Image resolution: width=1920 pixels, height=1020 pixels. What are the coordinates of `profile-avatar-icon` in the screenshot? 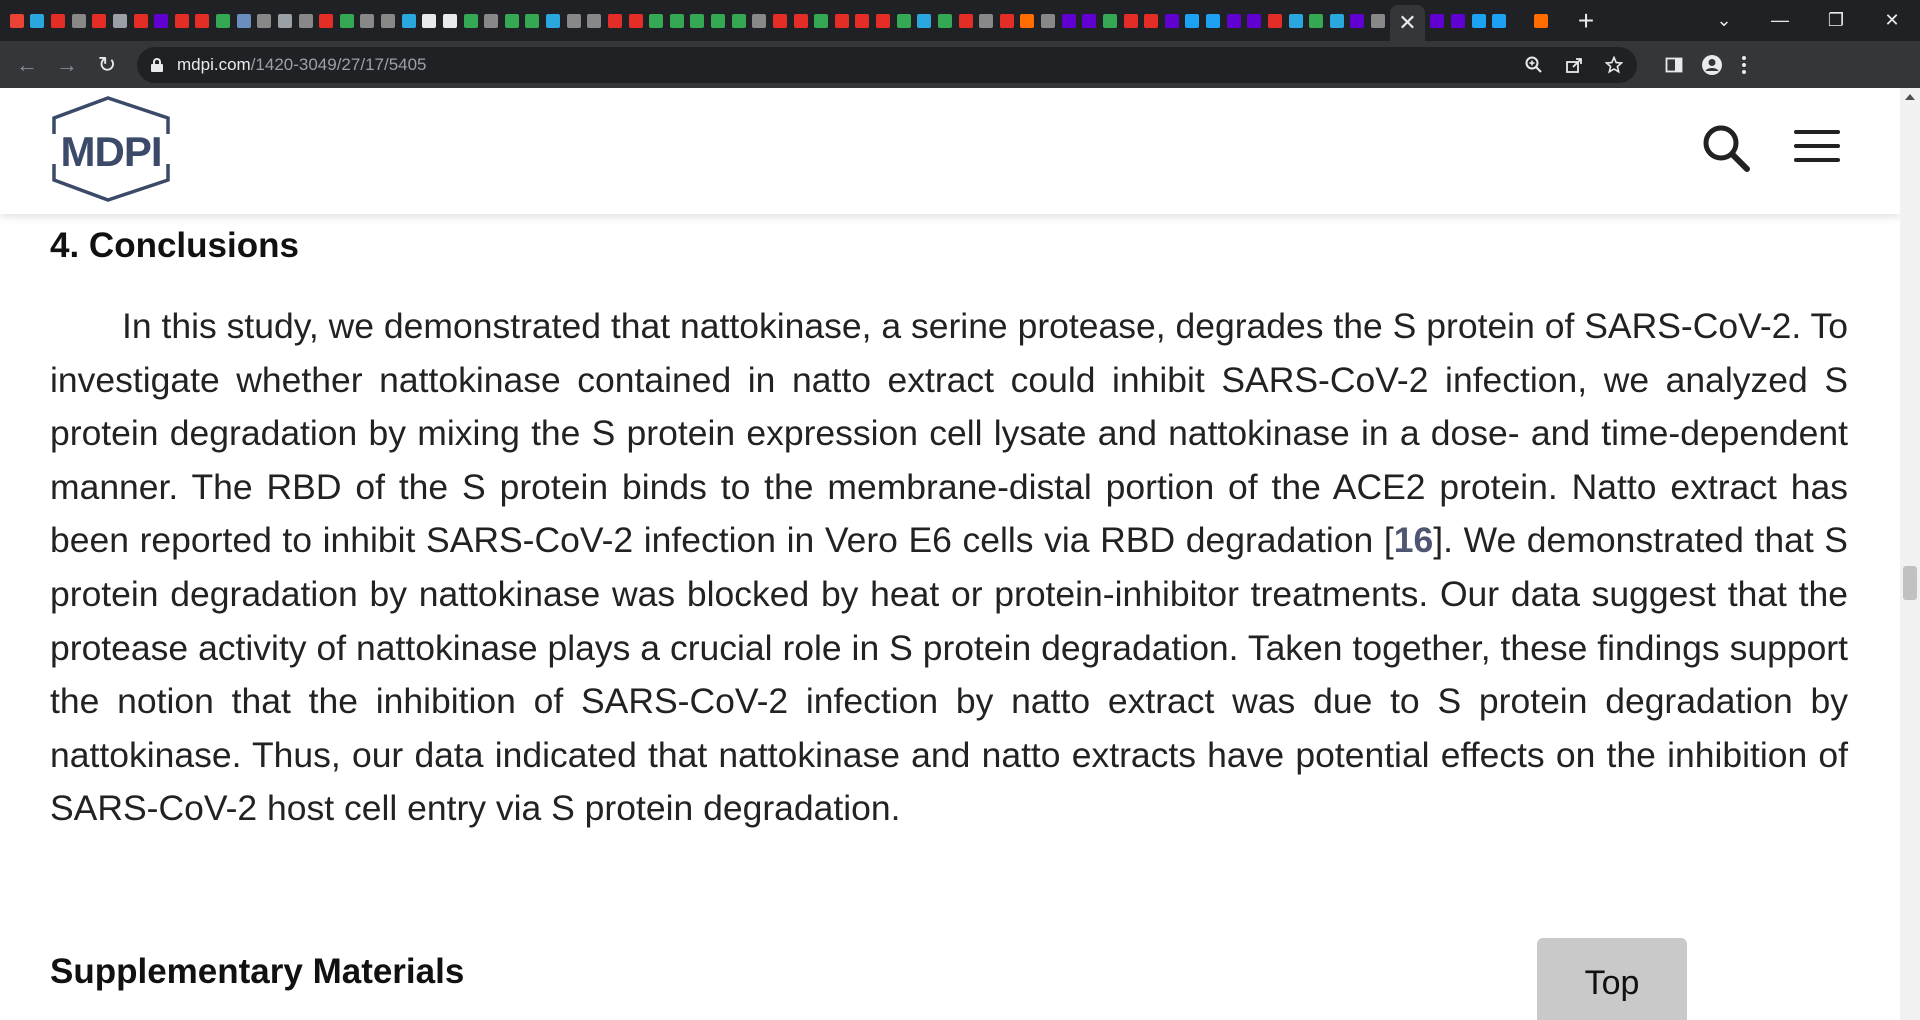 It's located at (1712, 65).